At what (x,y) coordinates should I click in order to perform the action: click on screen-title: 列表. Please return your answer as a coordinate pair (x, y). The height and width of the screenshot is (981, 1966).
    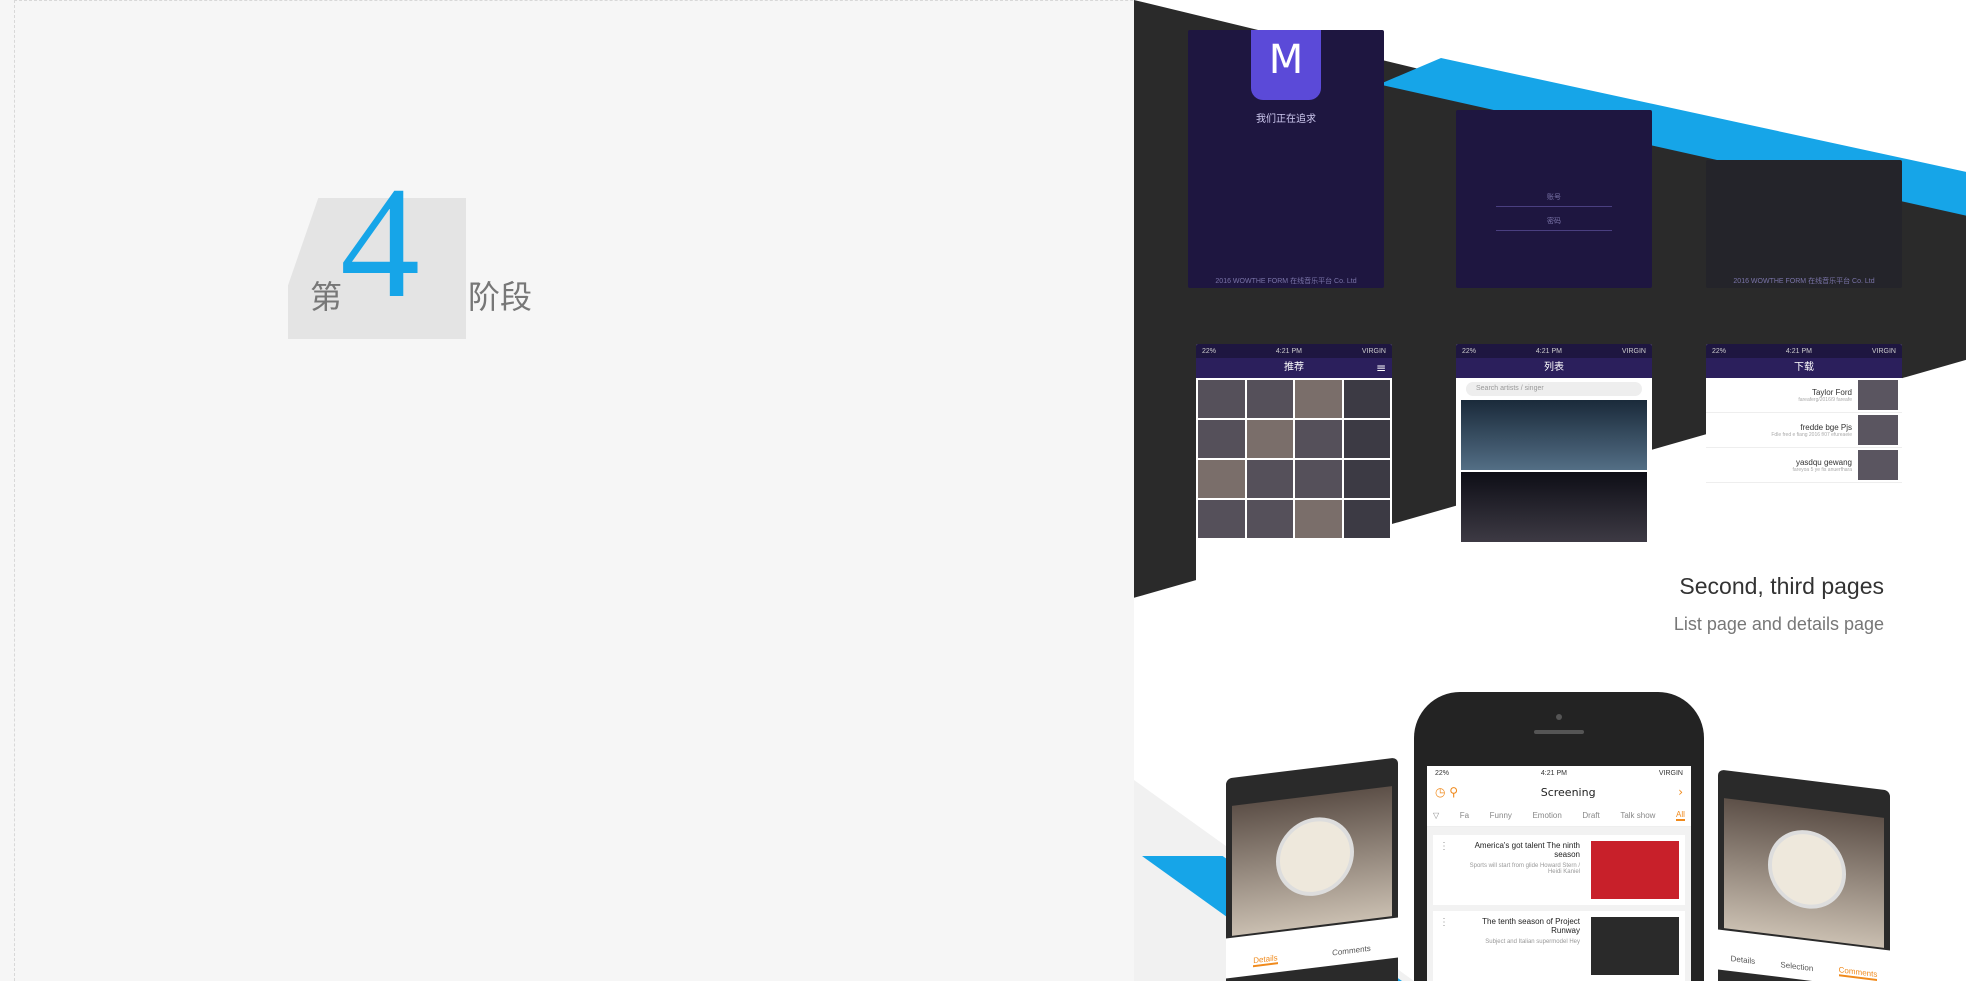
    Looking at the image, I should click on (1554, 367).